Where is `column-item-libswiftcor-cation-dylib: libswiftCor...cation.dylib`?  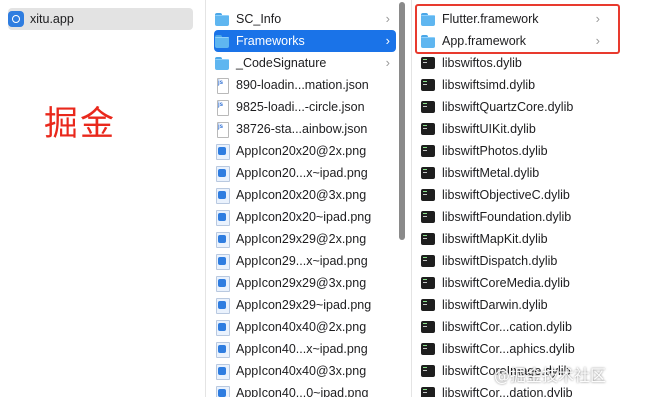
column-item-libswiftcor-cation-dylib: libswiftCor...cation.dylib is located at coordinates (513, 327).